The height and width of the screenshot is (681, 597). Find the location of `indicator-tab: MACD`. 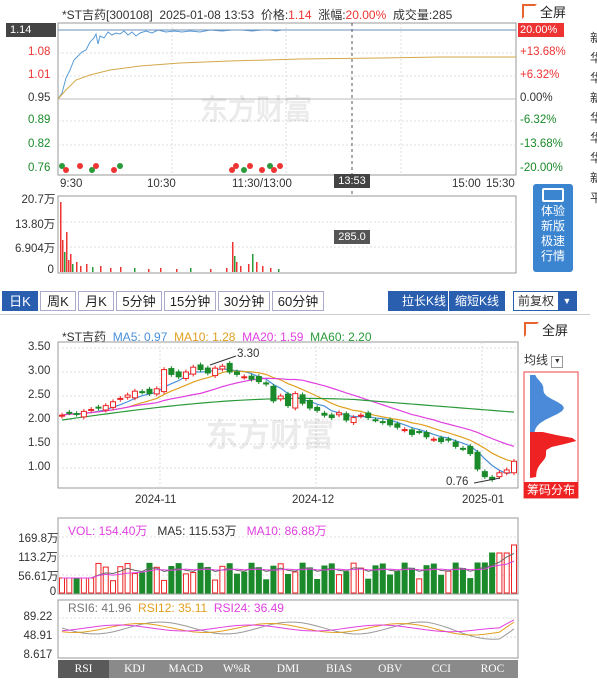

indicator-tab: MACD is located at coordinates (185, 669).